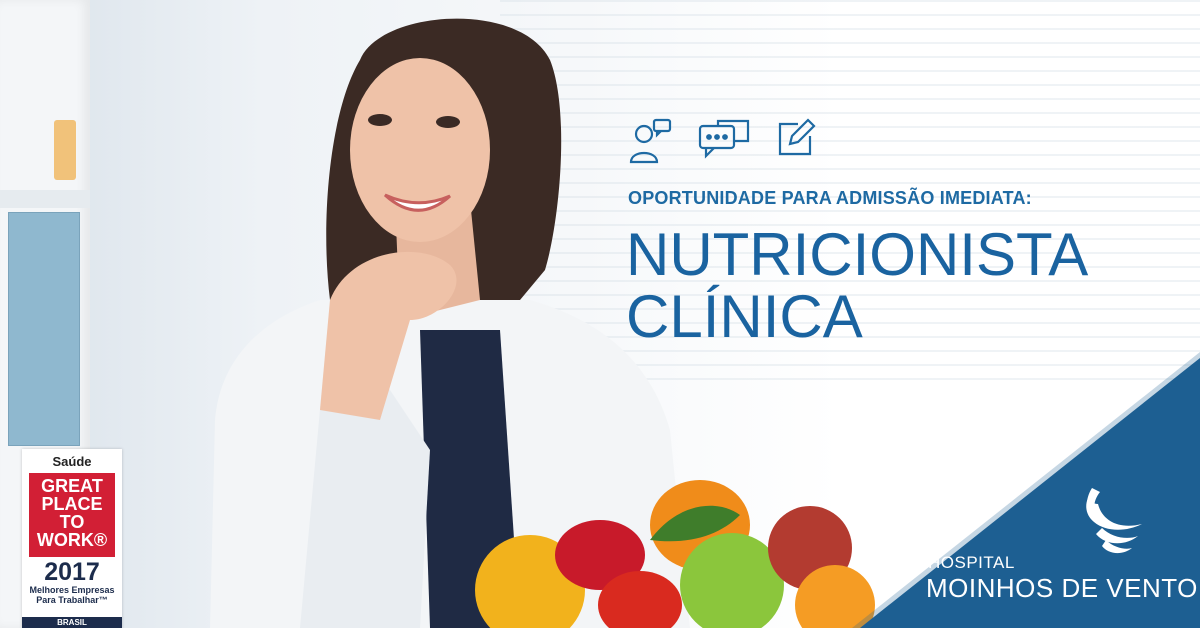 The width and height of the screenshot is (1200, 628). What do you see at coordinates (1062, 588) in the screenshot?
I see `logo-name-text: MOINHOS DE VENTO` at bounding box center [1062, 588].